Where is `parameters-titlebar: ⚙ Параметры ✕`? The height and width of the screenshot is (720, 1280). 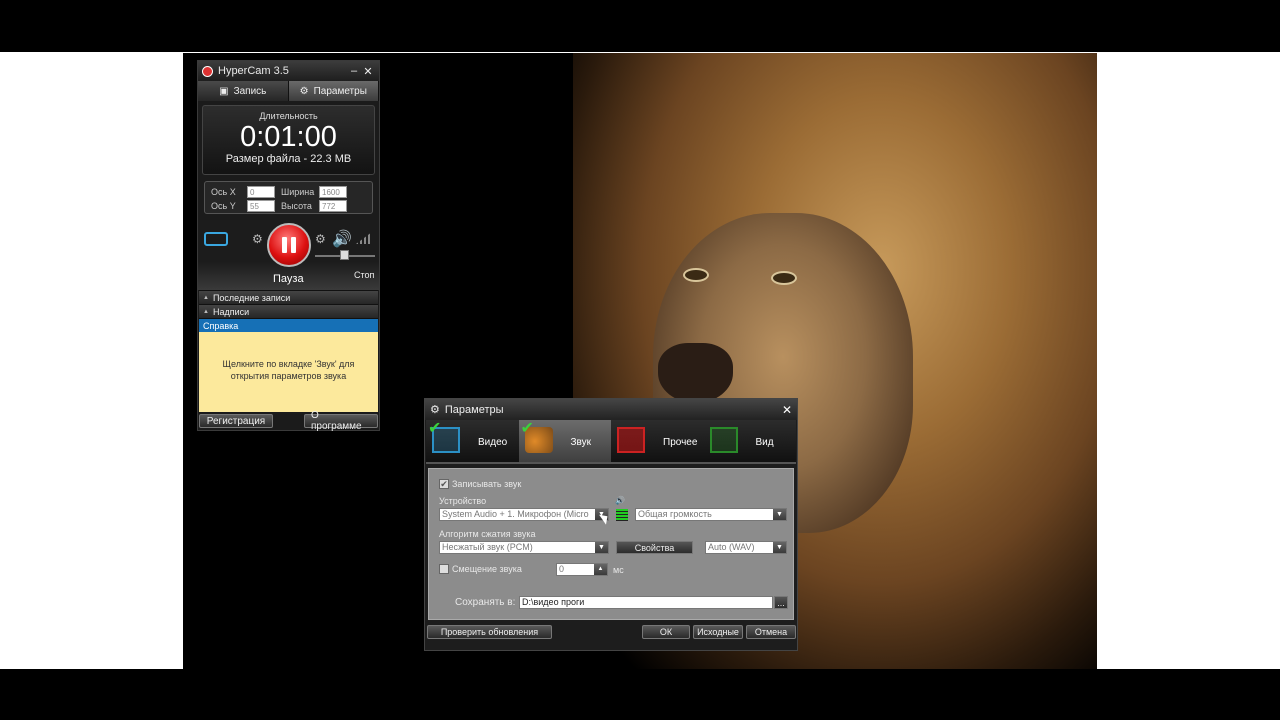
parameters-titlebar: ⚙ Параметры ✕ is located at coordinates (611, 409).